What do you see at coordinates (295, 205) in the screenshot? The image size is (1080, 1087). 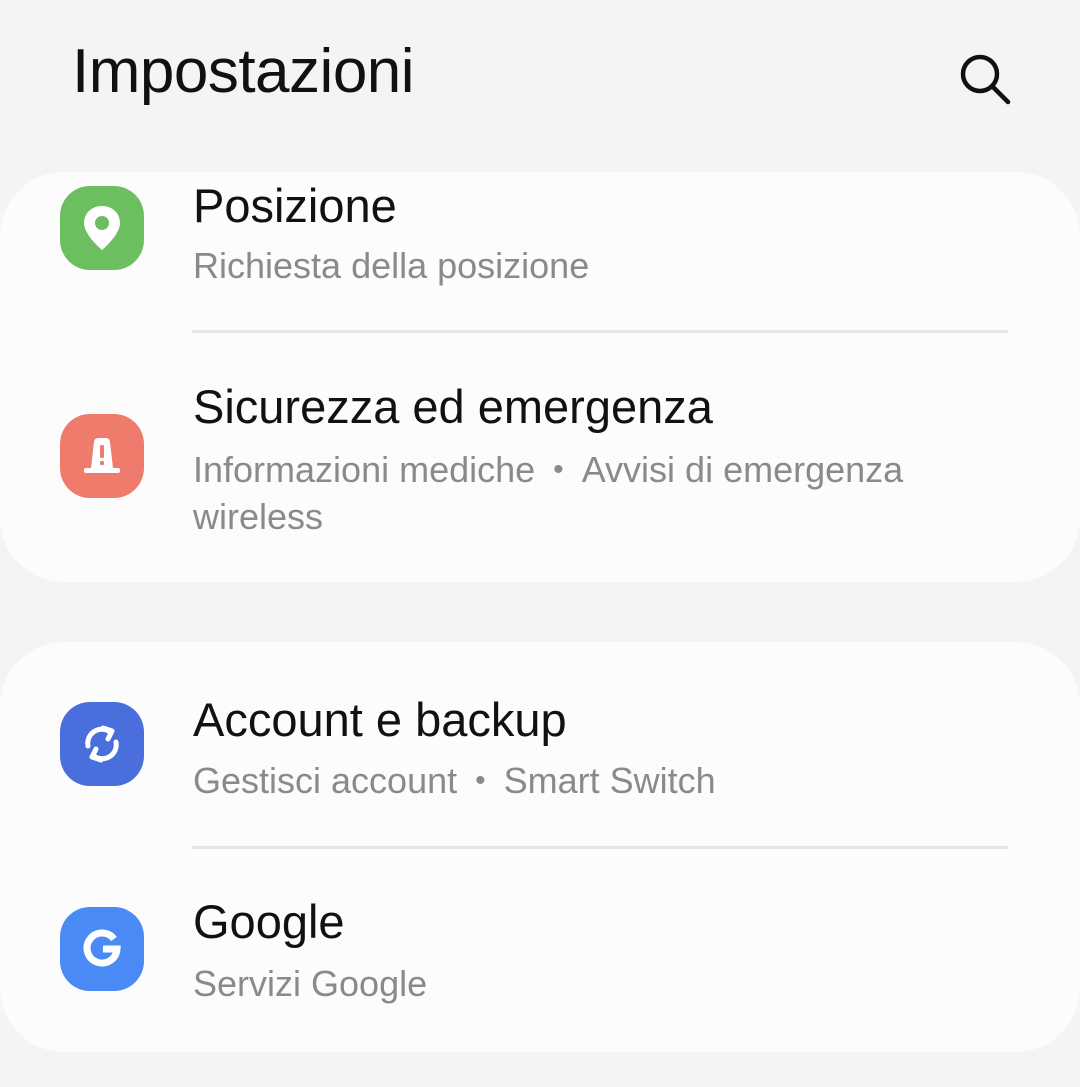 I see `settings-item-title: Posizione` at bounding box center [295, 205].